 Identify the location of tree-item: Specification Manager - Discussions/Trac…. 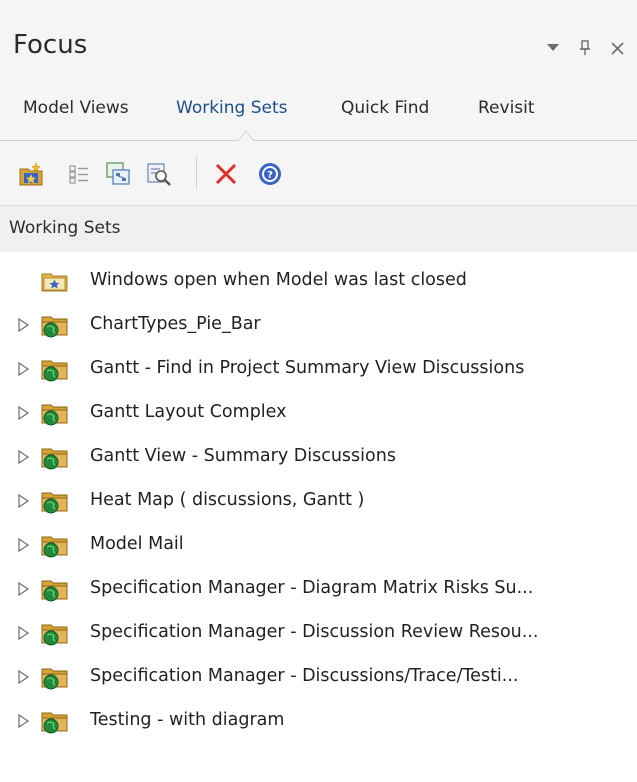
(318, 676).